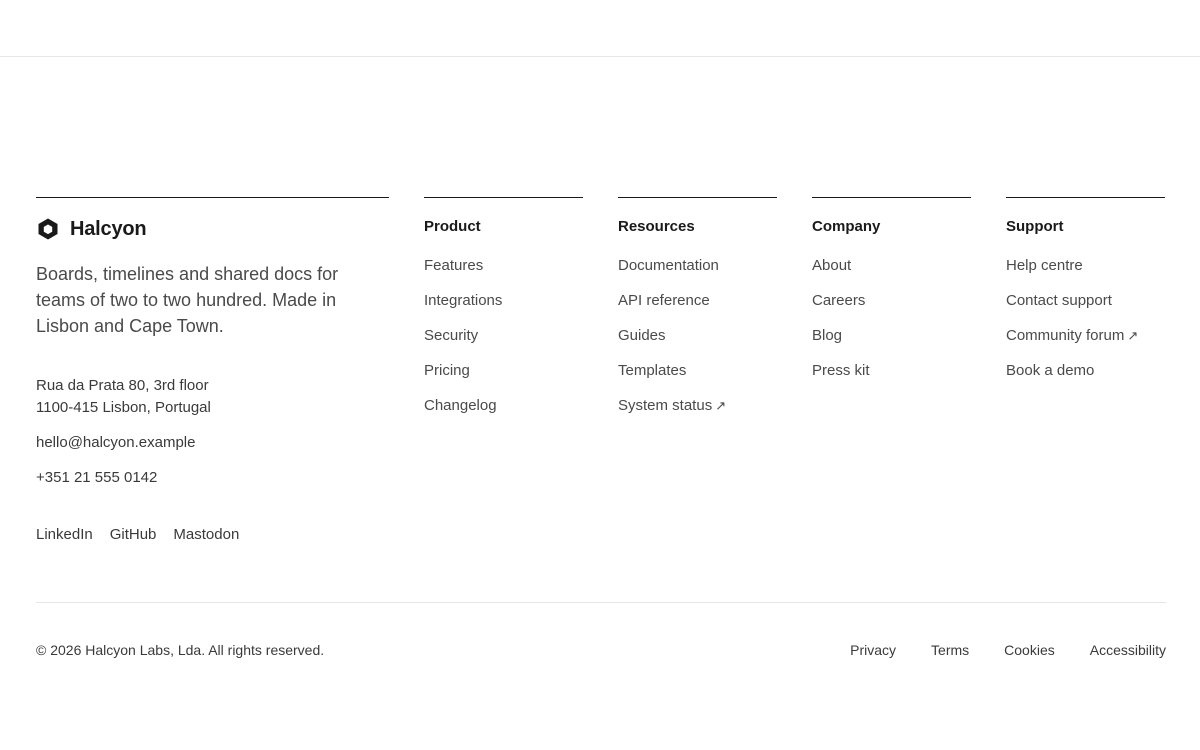  What do you see at coordinates (665, 405) in the screenshot?
I see `link-label: System status` at bounding box center [665, 405].